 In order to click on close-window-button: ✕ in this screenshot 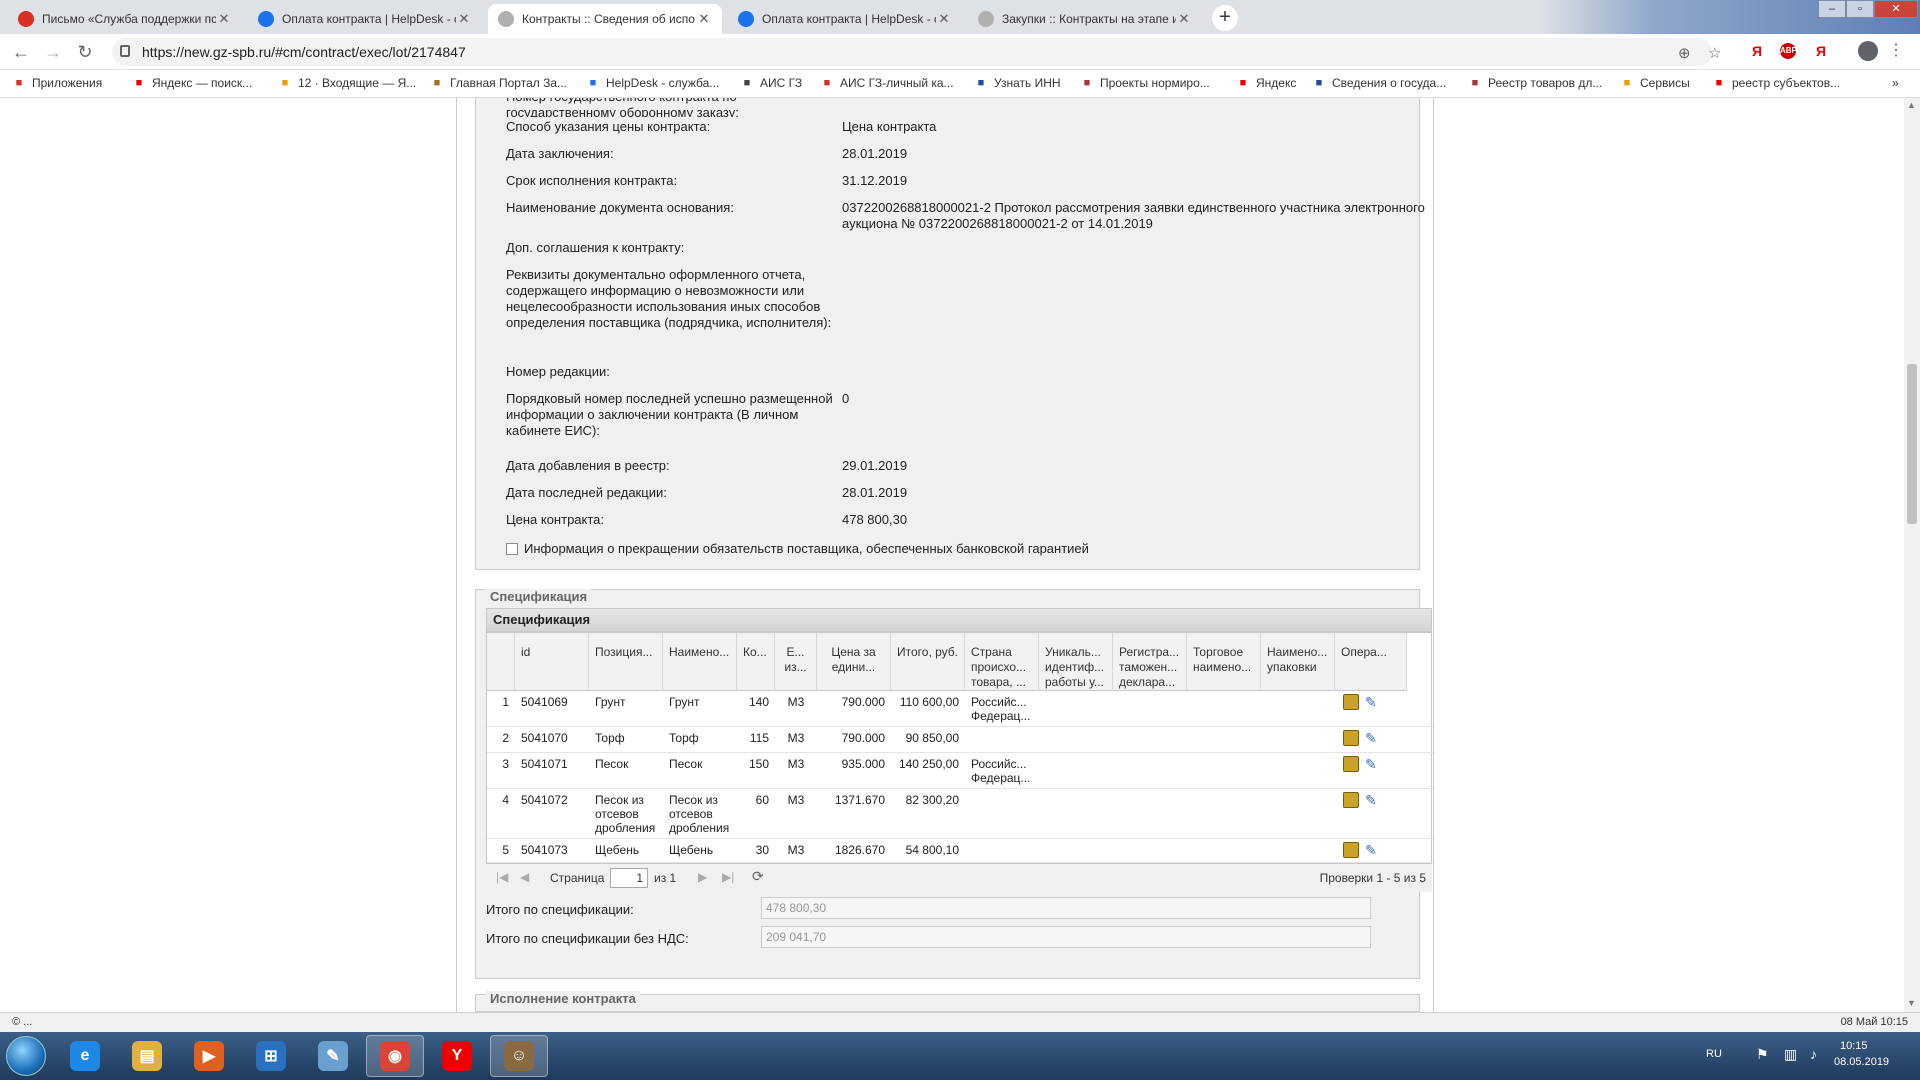, I will do `click(1896, 9)`.